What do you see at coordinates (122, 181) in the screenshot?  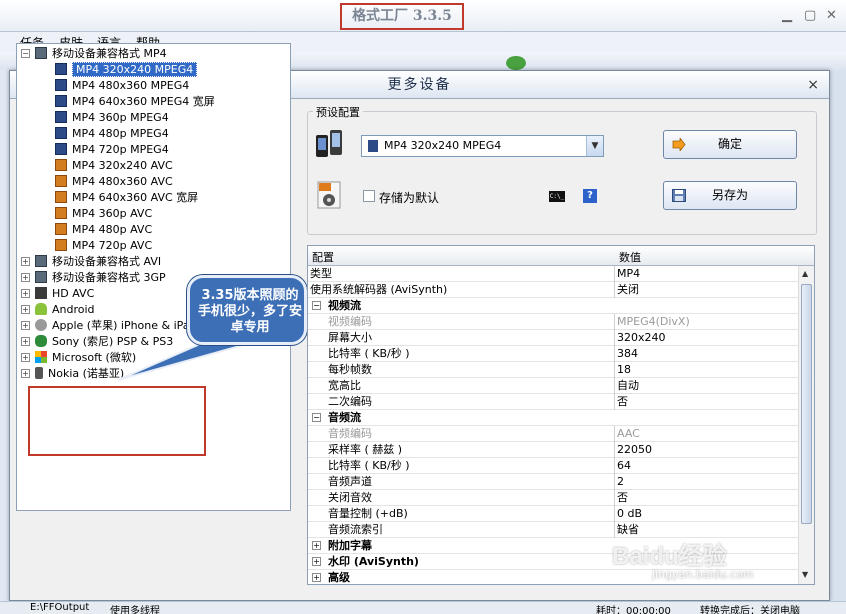 I see `tree-label: MP4 480x360 AVC` at bounding box center [122, 181].